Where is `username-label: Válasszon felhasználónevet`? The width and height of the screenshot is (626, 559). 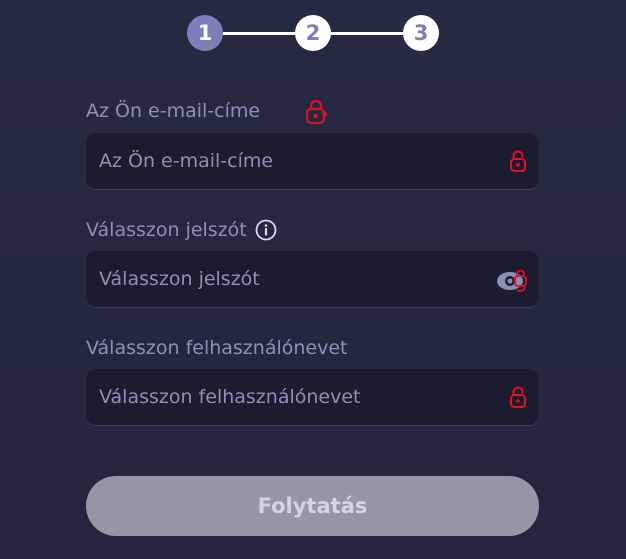 username-label: Válasszon felhasználónevet is located at coordinates (217, 348).